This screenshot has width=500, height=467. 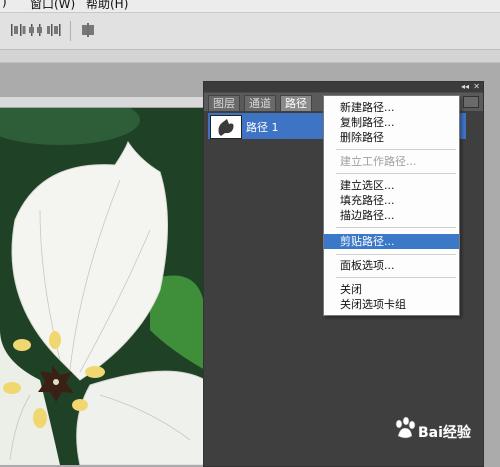 I want to click on menu-item-window: 窗口(W), so click(x=52, y=6).